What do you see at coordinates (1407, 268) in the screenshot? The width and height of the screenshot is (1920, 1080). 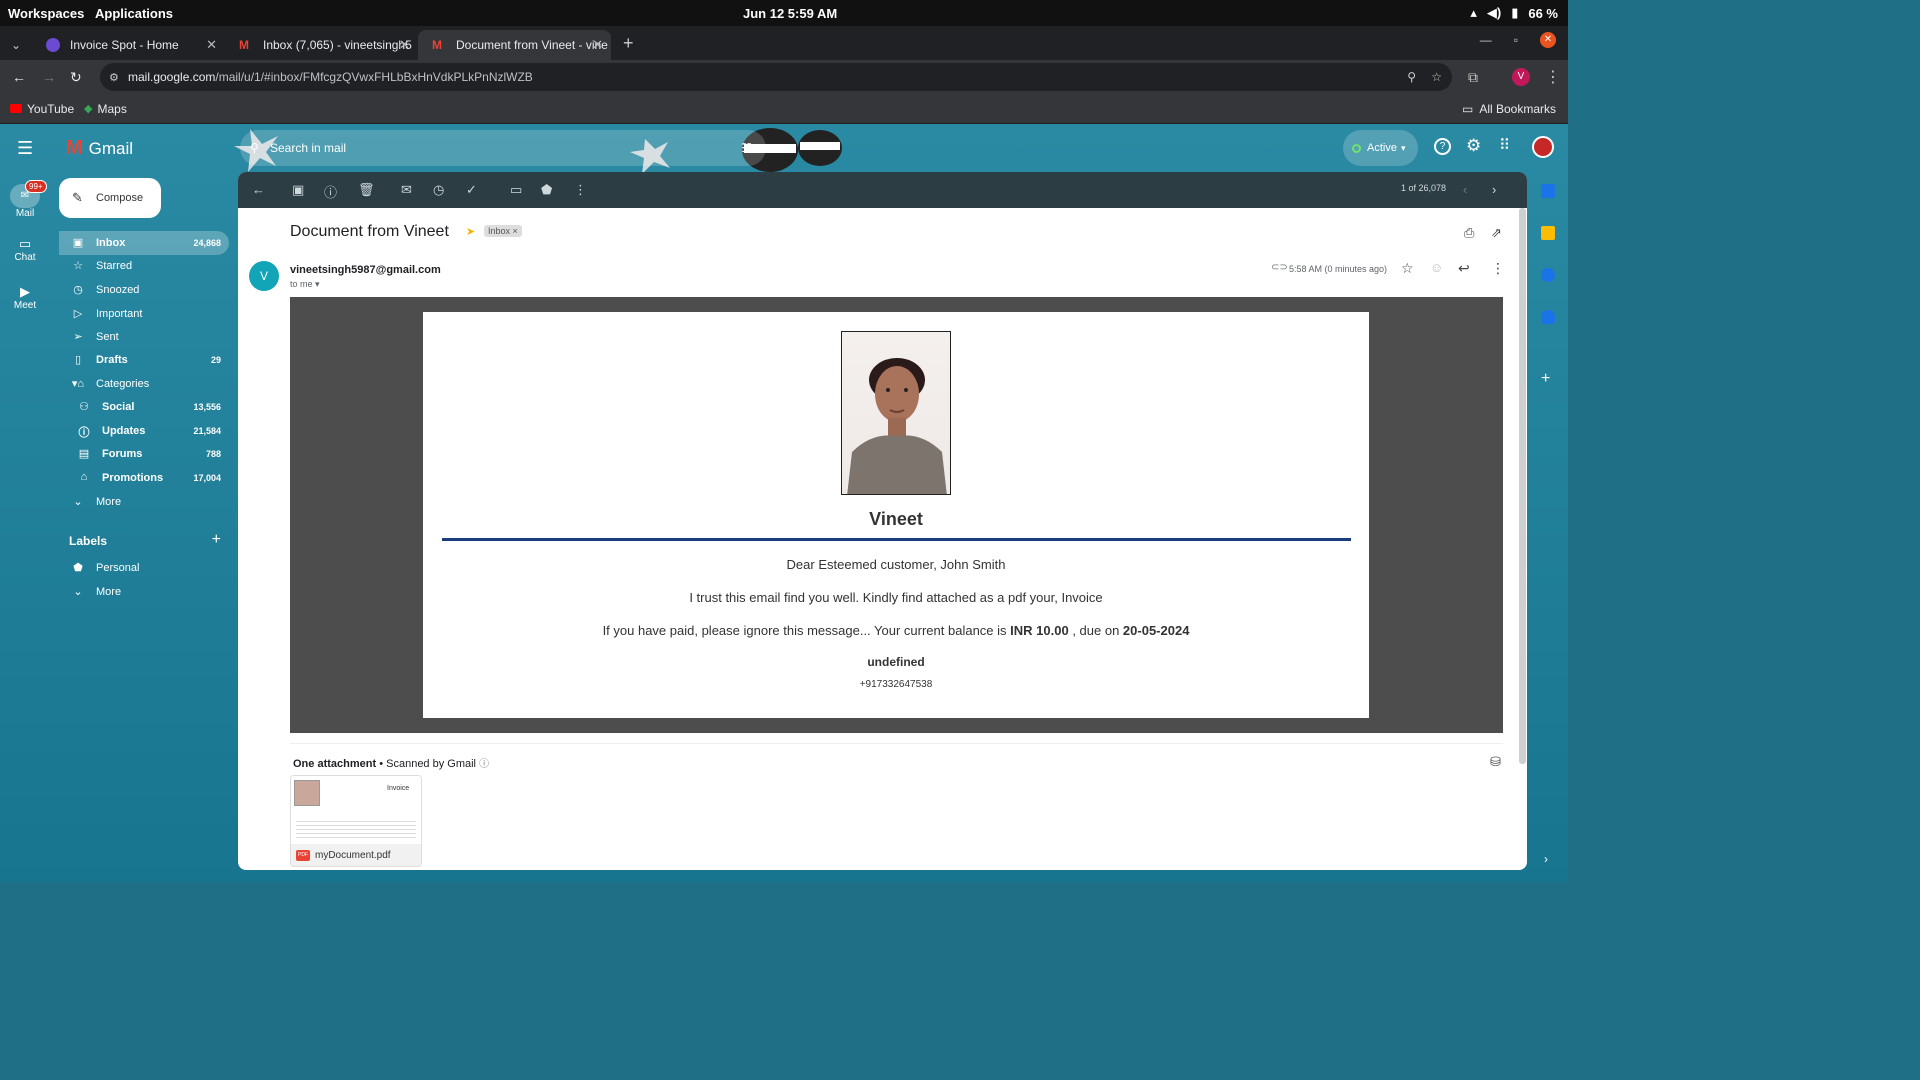 I see `star-icon: ☆` at bounding box center [1407, 268].